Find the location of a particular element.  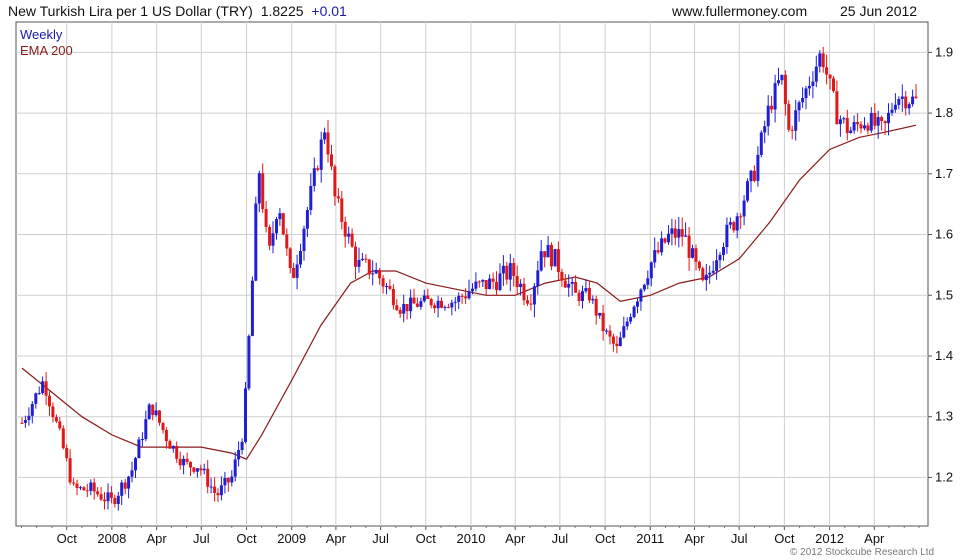

legend-weekly: Weekly is located at coordinates (41, 34).